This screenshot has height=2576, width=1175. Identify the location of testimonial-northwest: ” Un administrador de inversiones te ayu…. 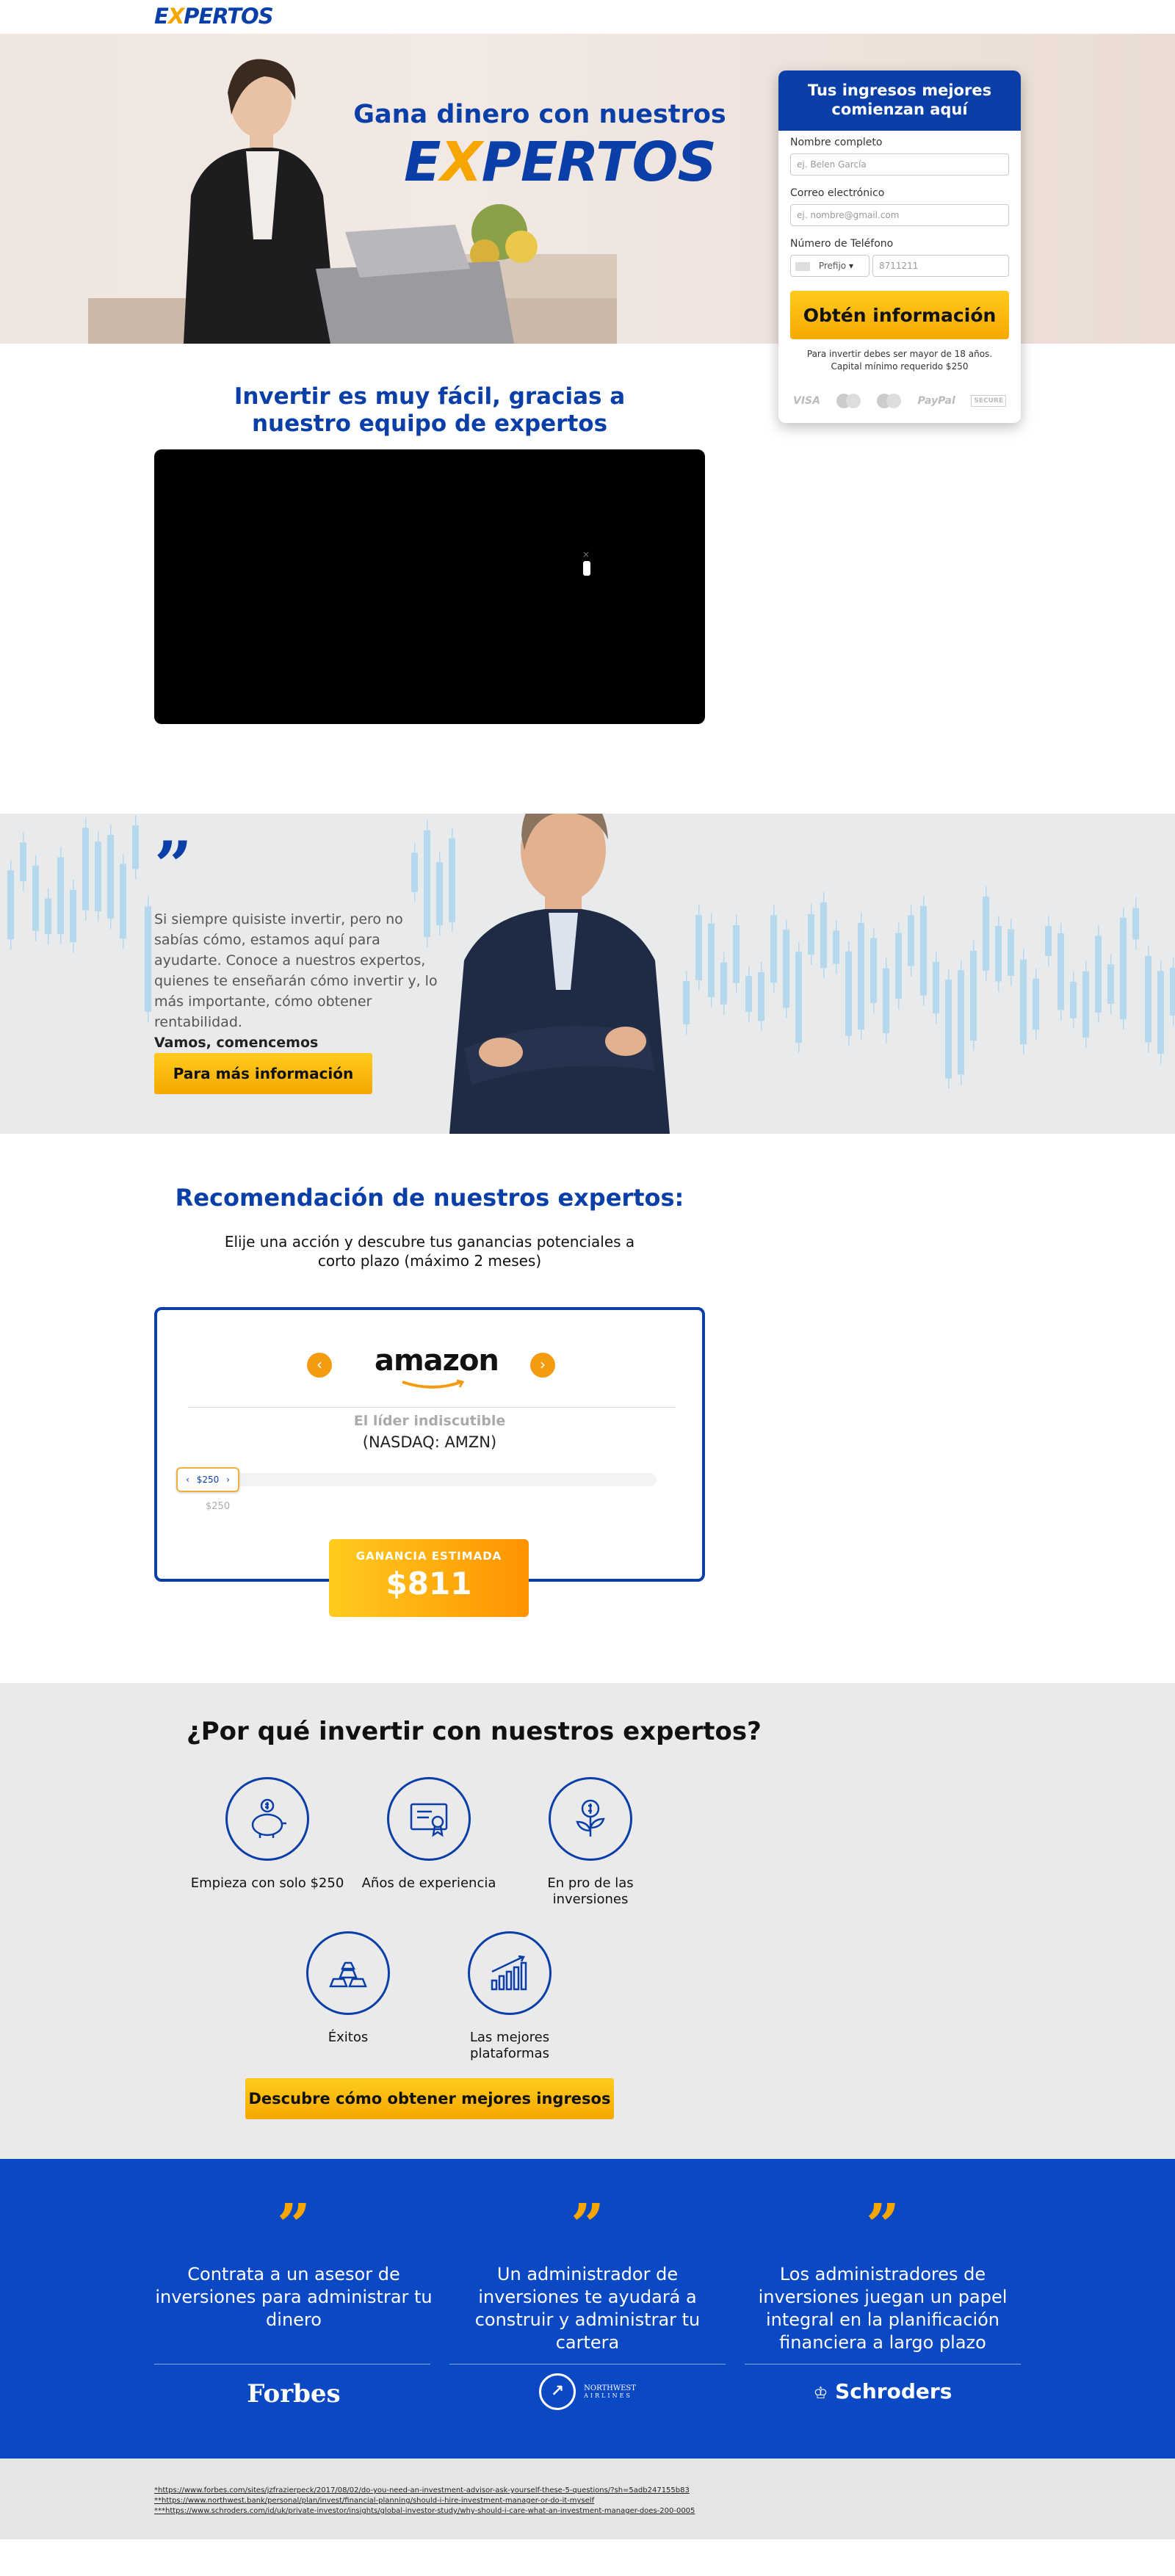
(587, 2272).